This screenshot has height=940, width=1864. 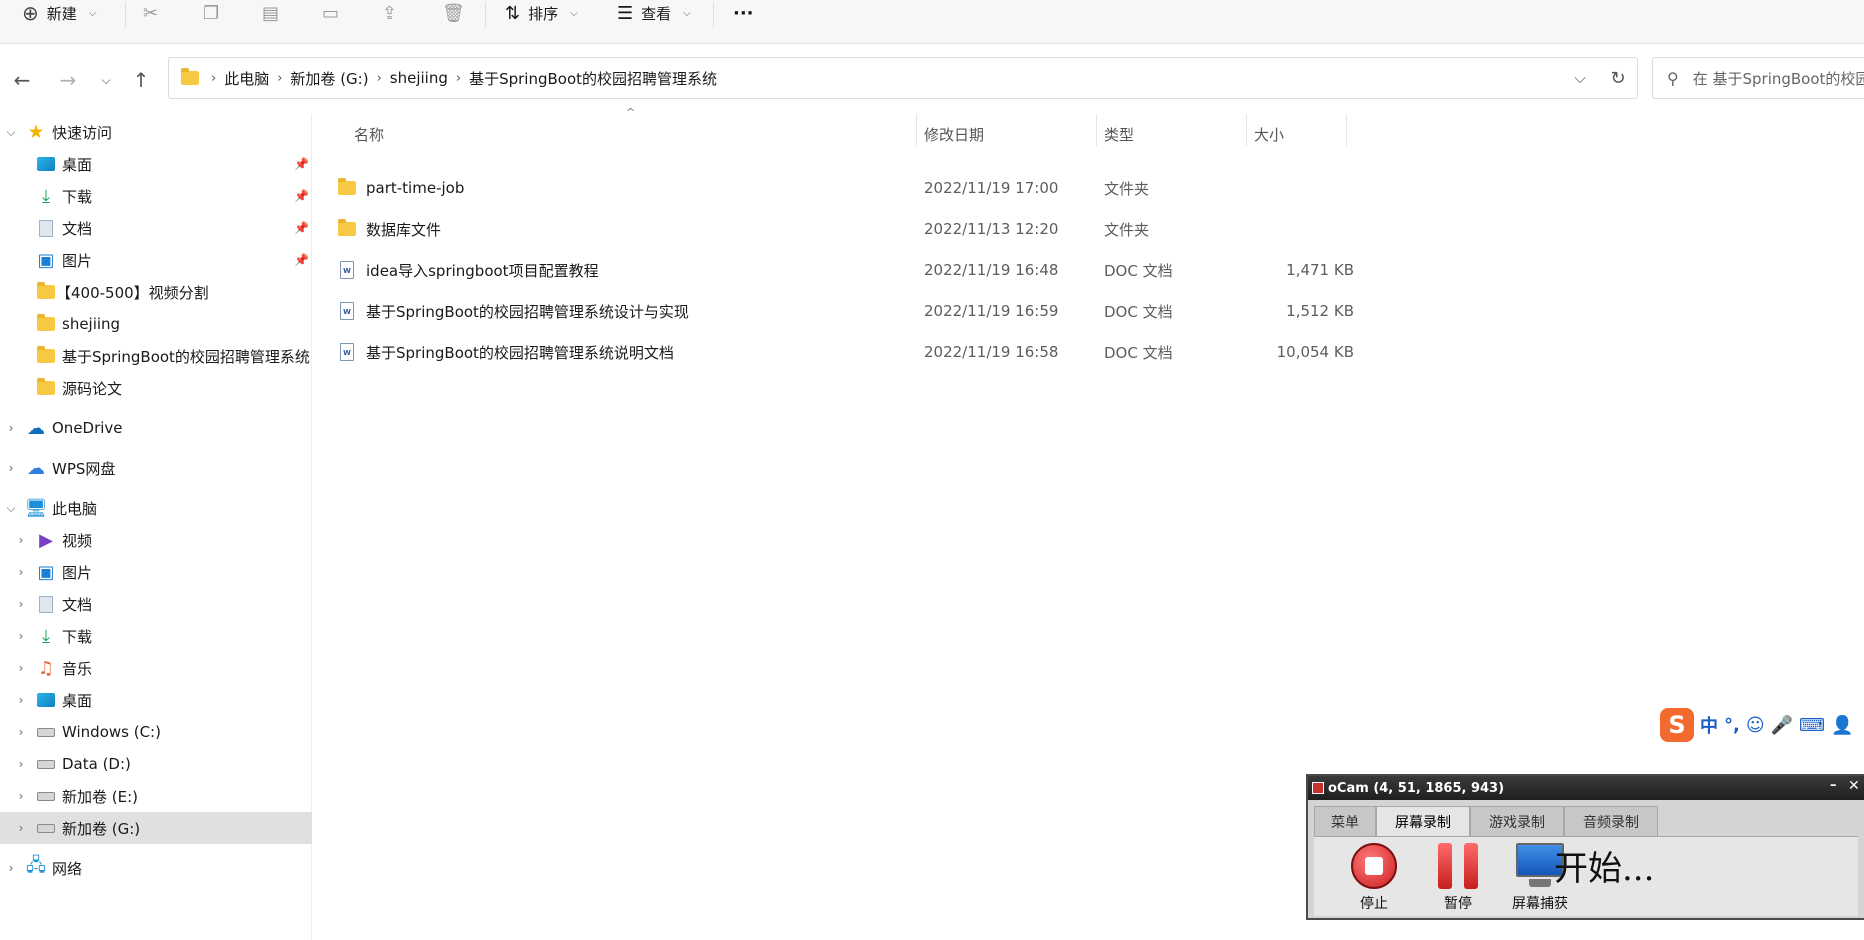 I want to click on view-button: ☰ 查看 ⌵, so click(x=654, y=13).